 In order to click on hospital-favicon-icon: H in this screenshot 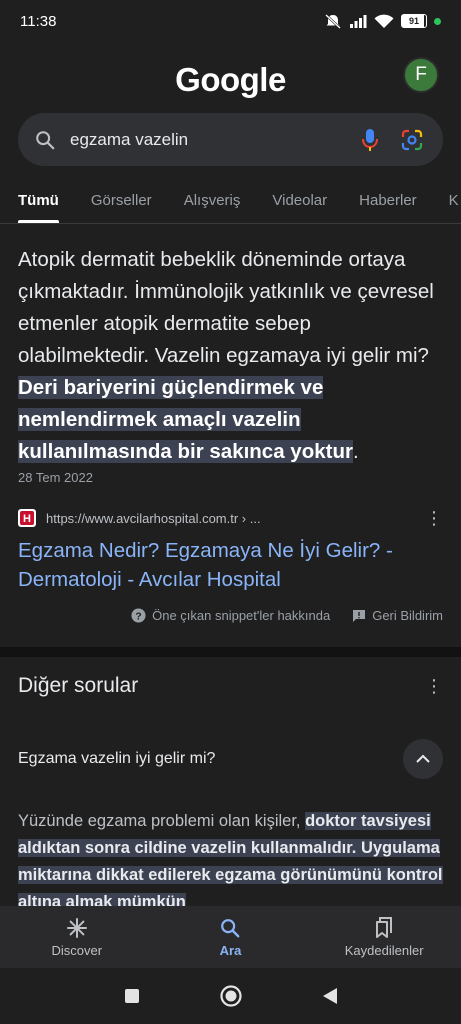, I will do `click(27, 518)`.